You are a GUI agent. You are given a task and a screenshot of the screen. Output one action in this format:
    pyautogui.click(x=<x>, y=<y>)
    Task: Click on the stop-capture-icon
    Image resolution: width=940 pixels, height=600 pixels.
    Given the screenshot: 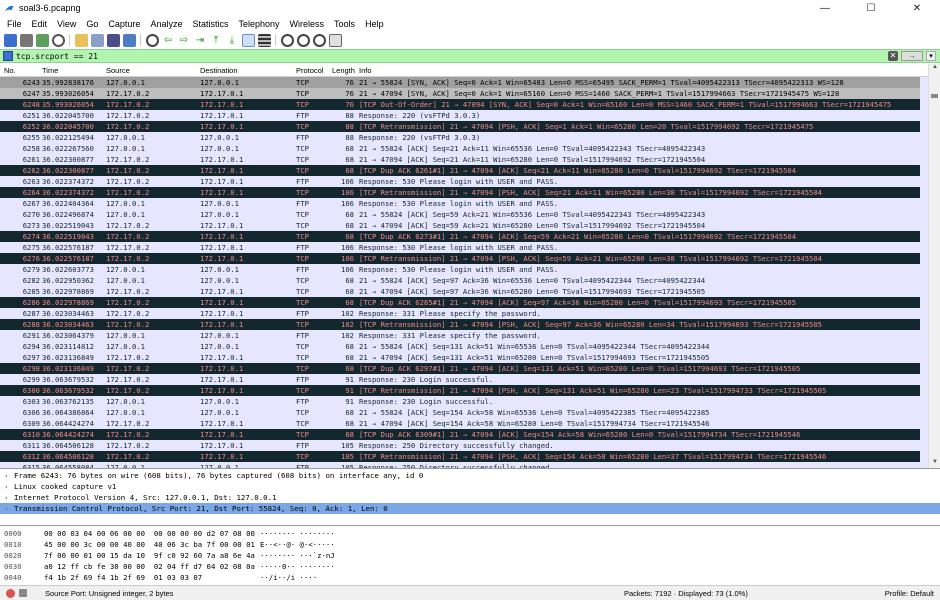 What is the action you would take?
    pyautogui.click(x=26, y=40)
    